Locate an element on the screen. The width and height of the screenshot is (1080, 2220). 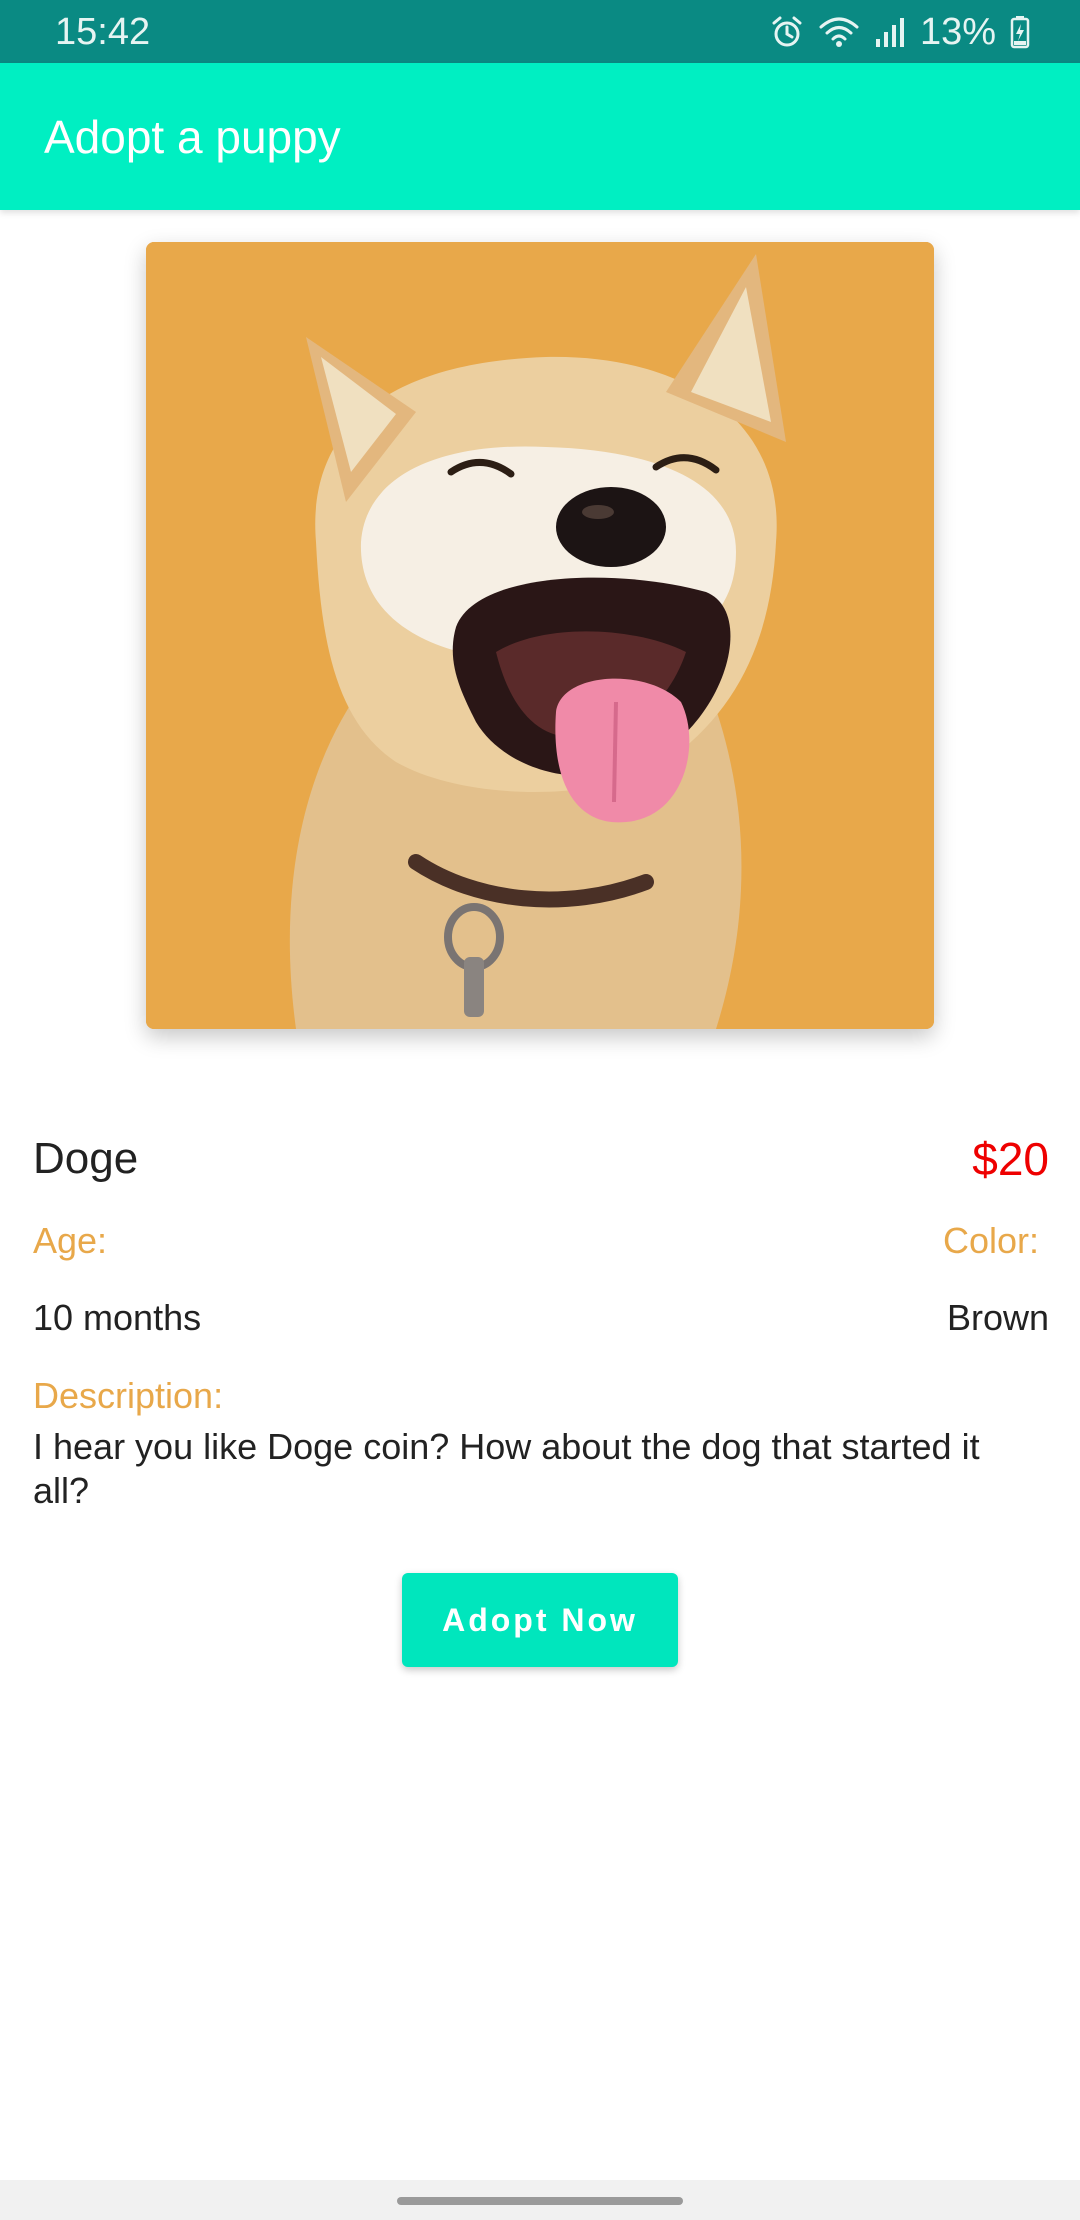
status-bar: 15:42 13% is located at coordinates (540, 31).